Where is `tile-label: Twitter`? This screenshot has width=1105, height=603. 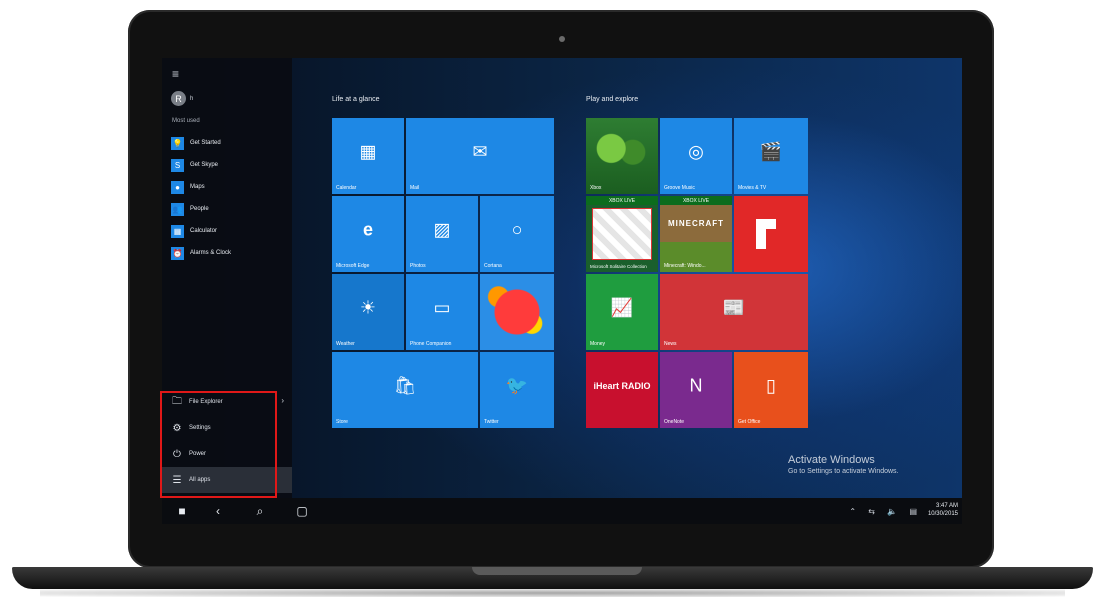
tile-label: Twitter is located at coordinates (491, 422).